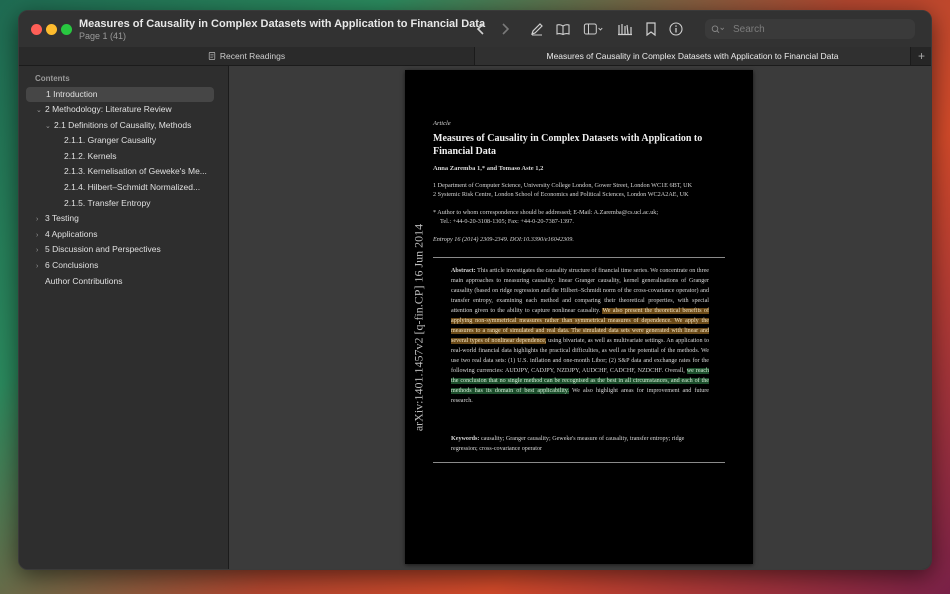 This screenshot has width=950, height=594. Describe the element at coordinates (651, 29) in the screenshot. I see `bookmark-icon` at that location.